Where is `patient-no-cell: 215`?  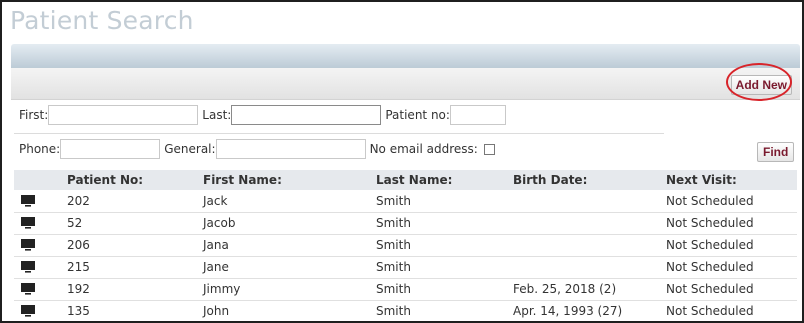
patient-no-cell: 215 is located at coordinates (132, 267).